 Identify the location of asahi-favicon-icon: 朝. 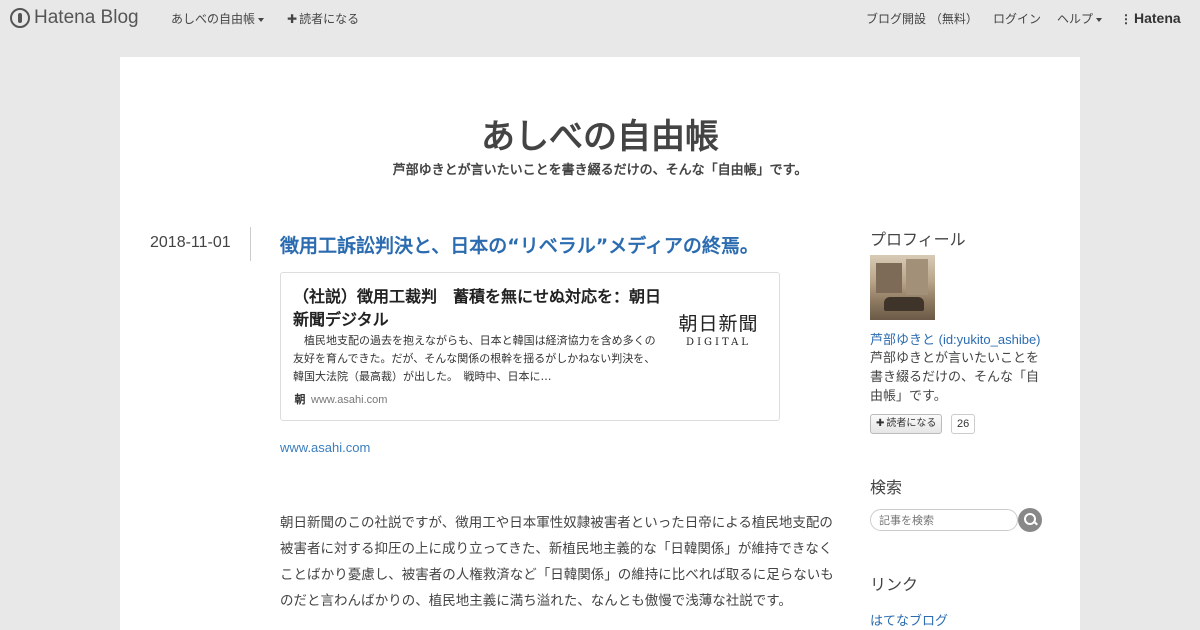
(300, 400).